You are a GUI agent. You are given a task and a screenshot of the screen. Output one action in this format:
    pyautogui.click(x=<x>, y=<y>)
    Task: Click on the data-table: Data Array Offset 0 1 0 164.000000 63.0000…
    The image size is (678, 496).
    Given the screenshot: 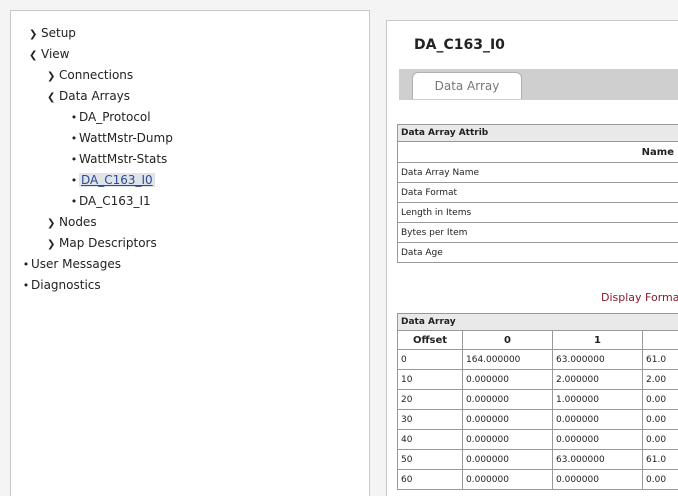 What is the action you would take?
    pyautogui.click(x=537, y=401)
    